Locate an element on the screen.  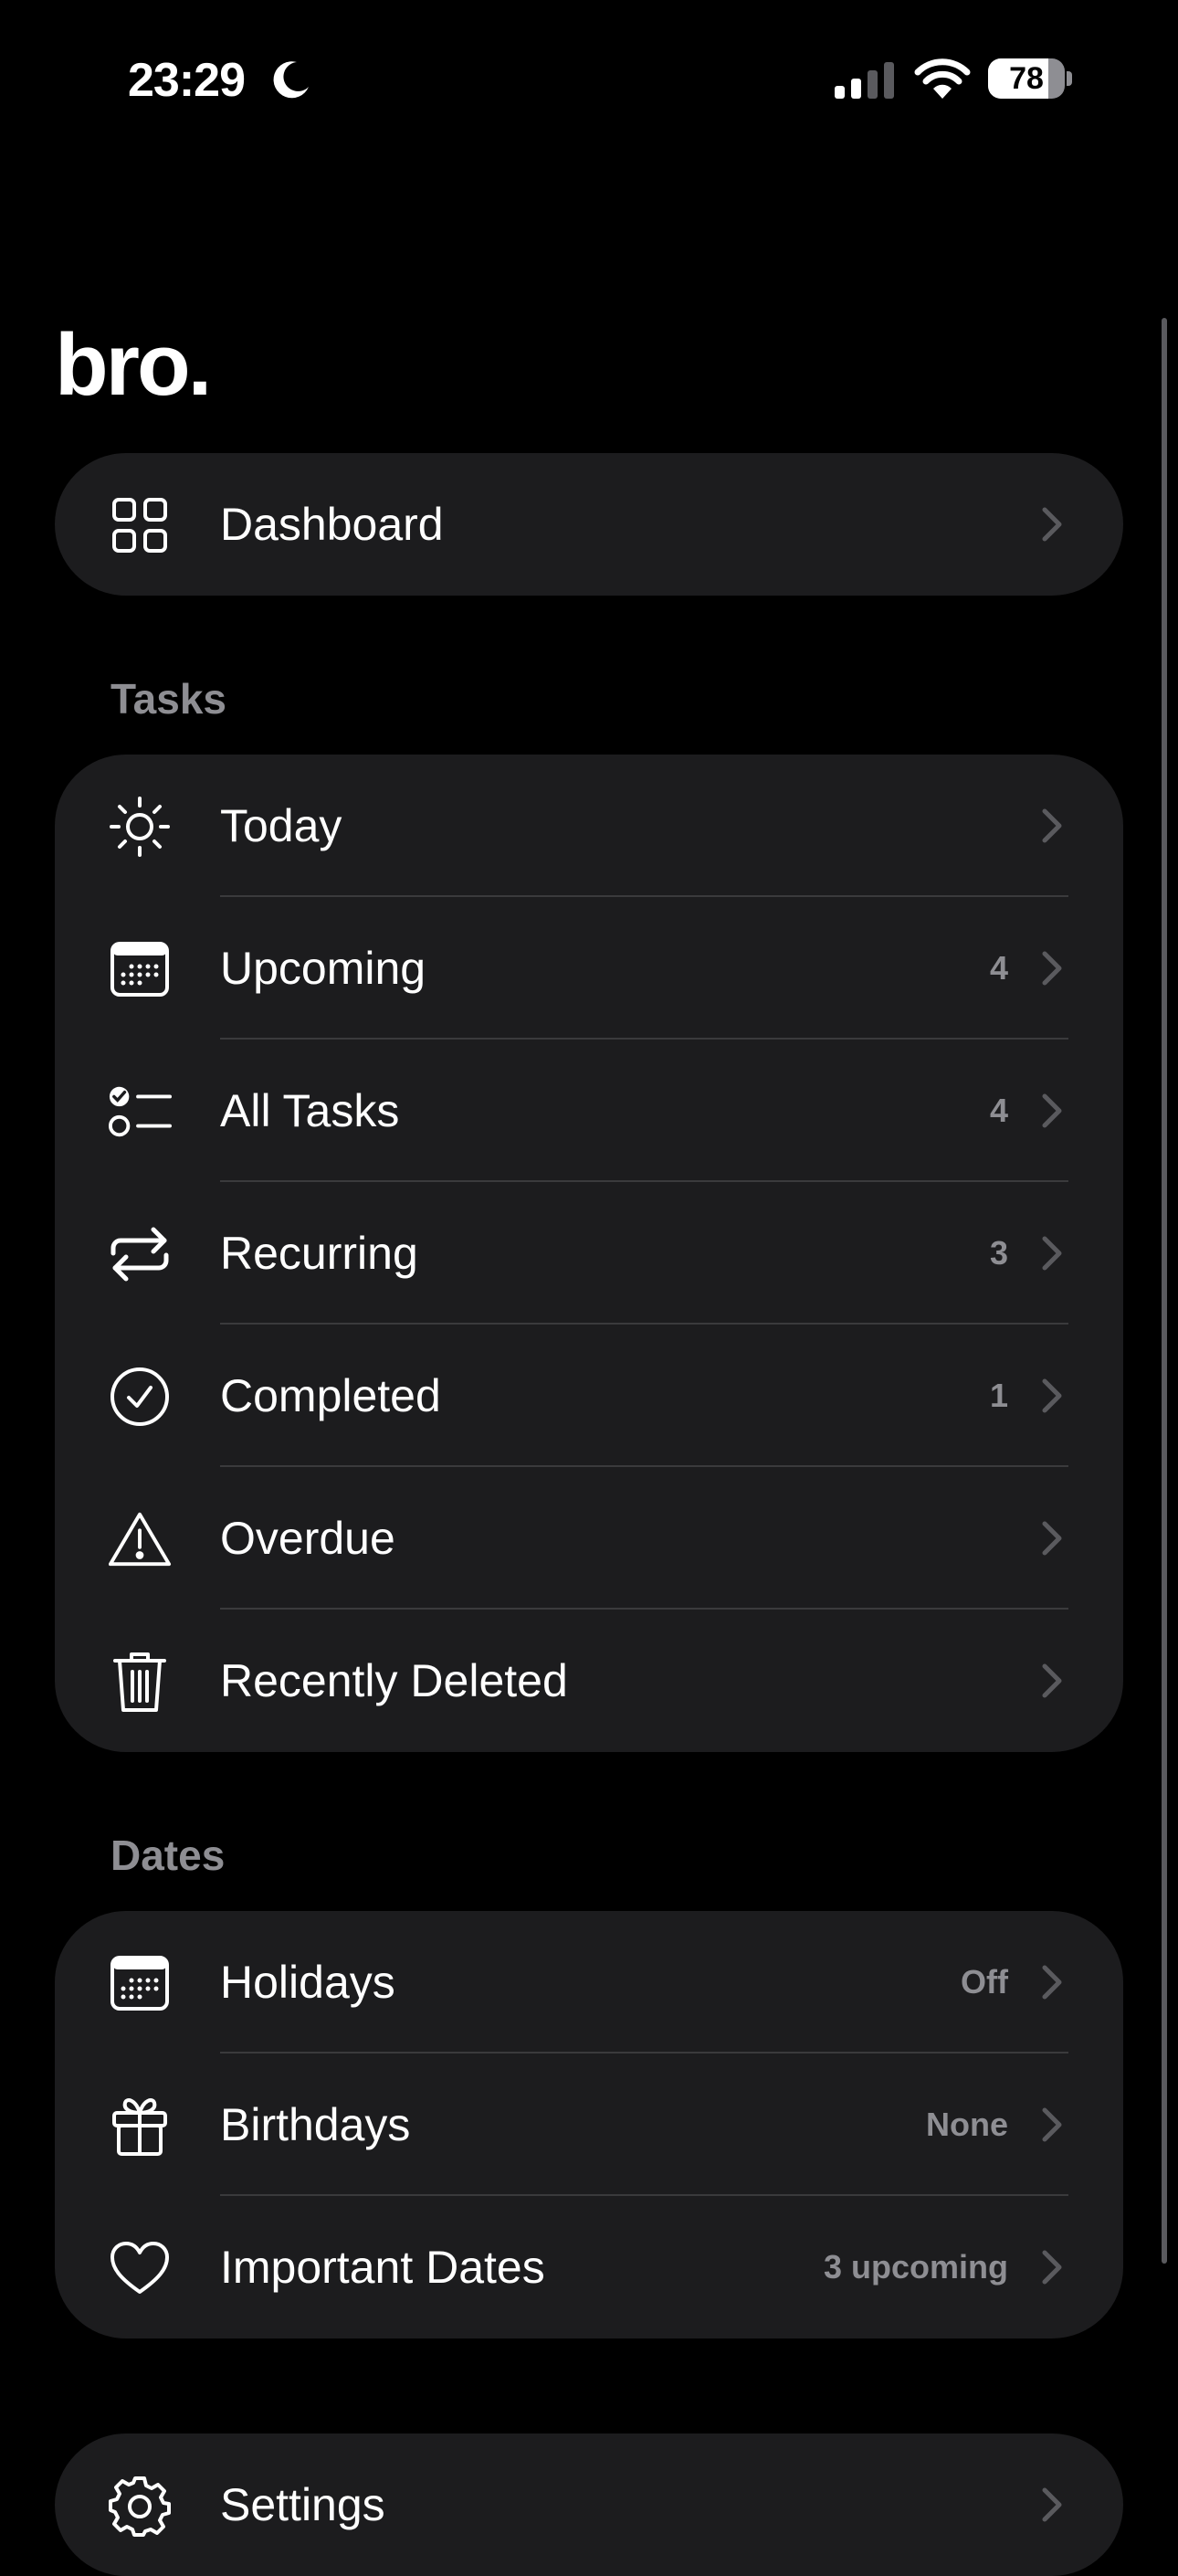
dates-row-birthdays: Birthdays None is located at coordinates (589, 2124).